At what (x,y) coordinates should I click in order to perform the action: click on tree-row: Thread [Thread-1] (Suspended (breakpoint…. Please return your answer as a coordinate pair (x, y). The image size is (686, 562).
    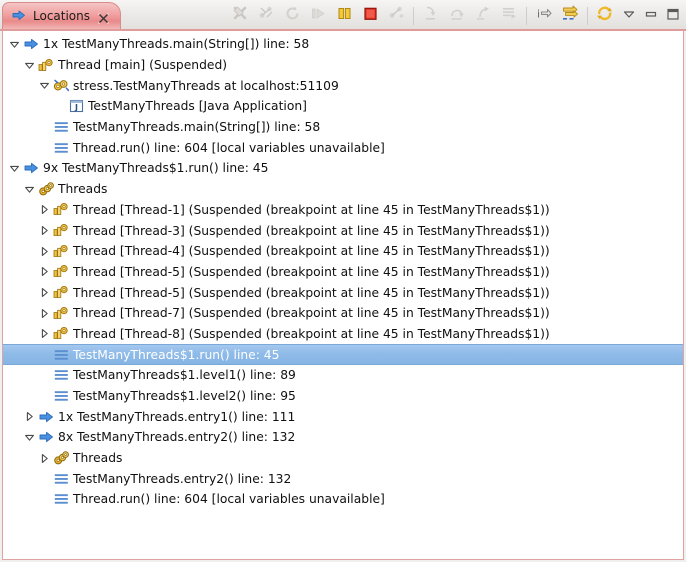
    Looking at the image, I should click on (343, 210).